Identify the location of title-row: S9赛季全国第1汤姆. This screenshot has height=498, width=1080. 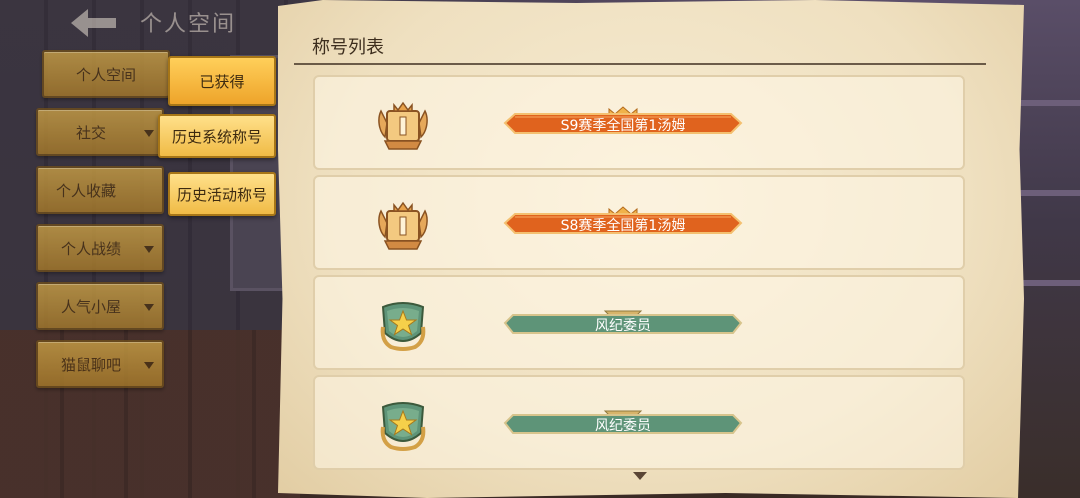
(639, 122).